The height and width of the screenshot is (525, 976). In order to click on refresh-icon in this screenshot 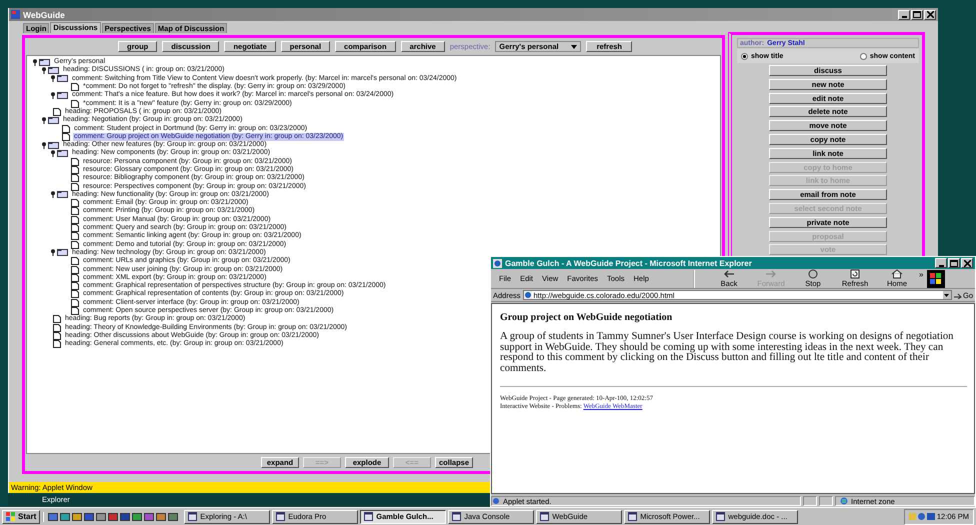, I will do `click(855, 273)`.